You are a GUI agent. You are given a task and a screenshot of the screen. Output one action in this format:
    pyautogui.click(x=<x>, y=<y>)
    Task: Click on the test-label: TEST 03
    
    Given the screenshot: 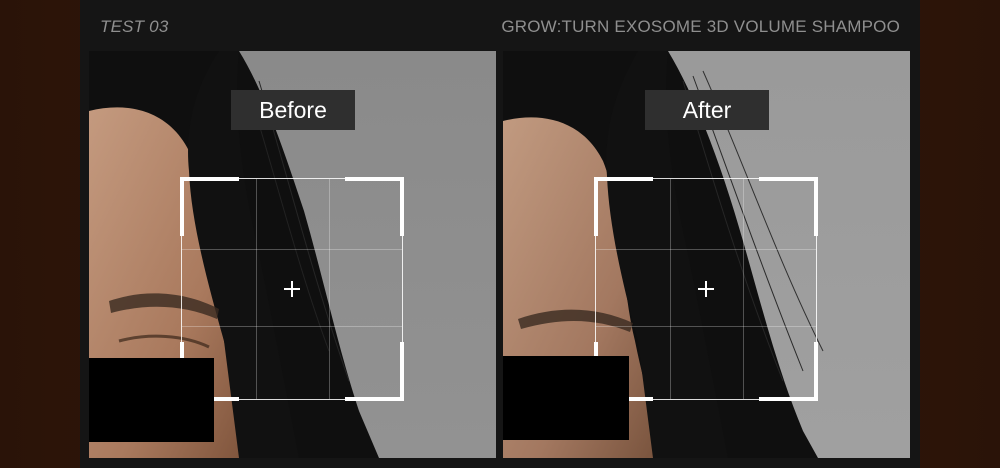 What is the action you would take?
    pyautogui.click(x=134, y=26)
    